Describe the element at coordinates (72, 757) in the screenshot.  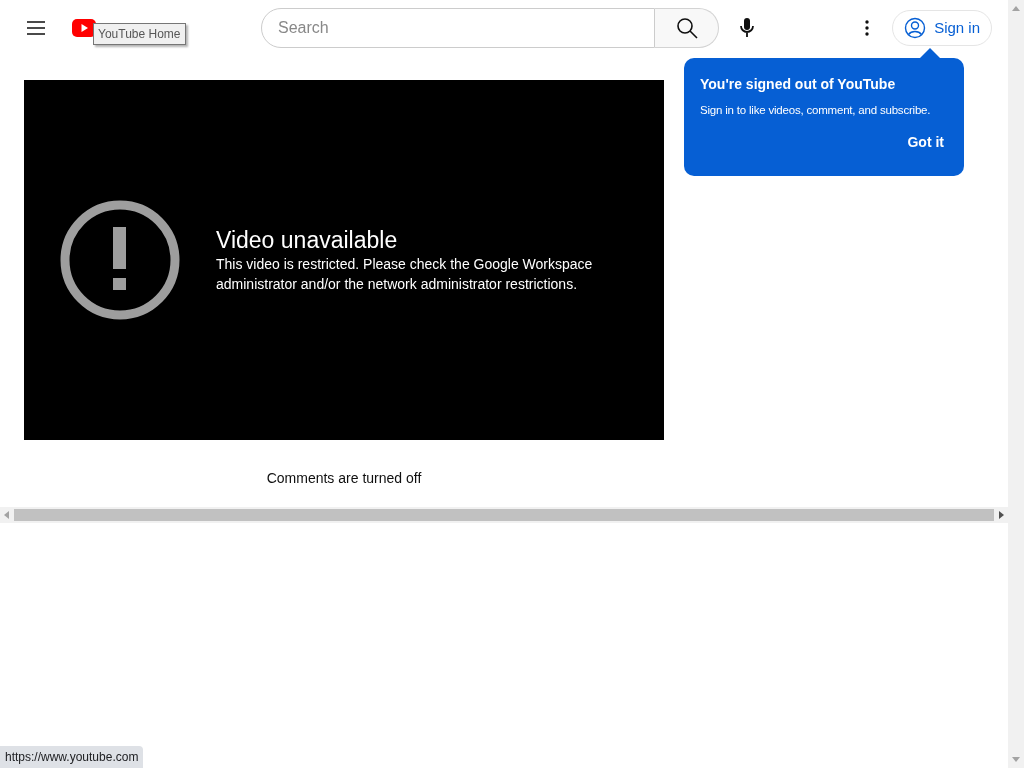
I see `status-url: https://www.youtube.com` at that location.